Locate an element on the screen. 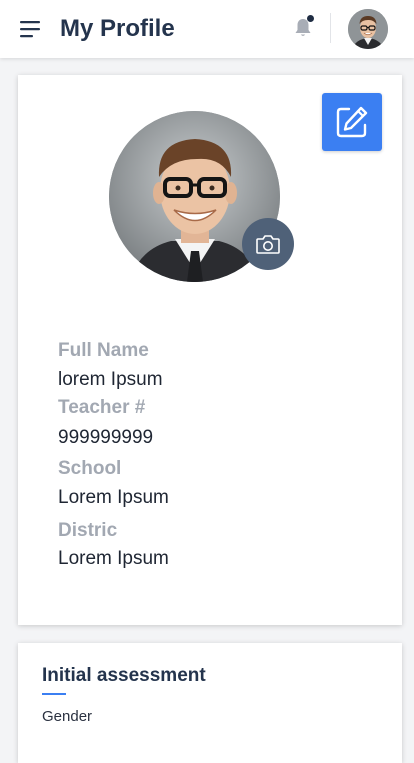 This screenshot has width=414, height=763. district-label: Distric is located at coordinates (88, 530).